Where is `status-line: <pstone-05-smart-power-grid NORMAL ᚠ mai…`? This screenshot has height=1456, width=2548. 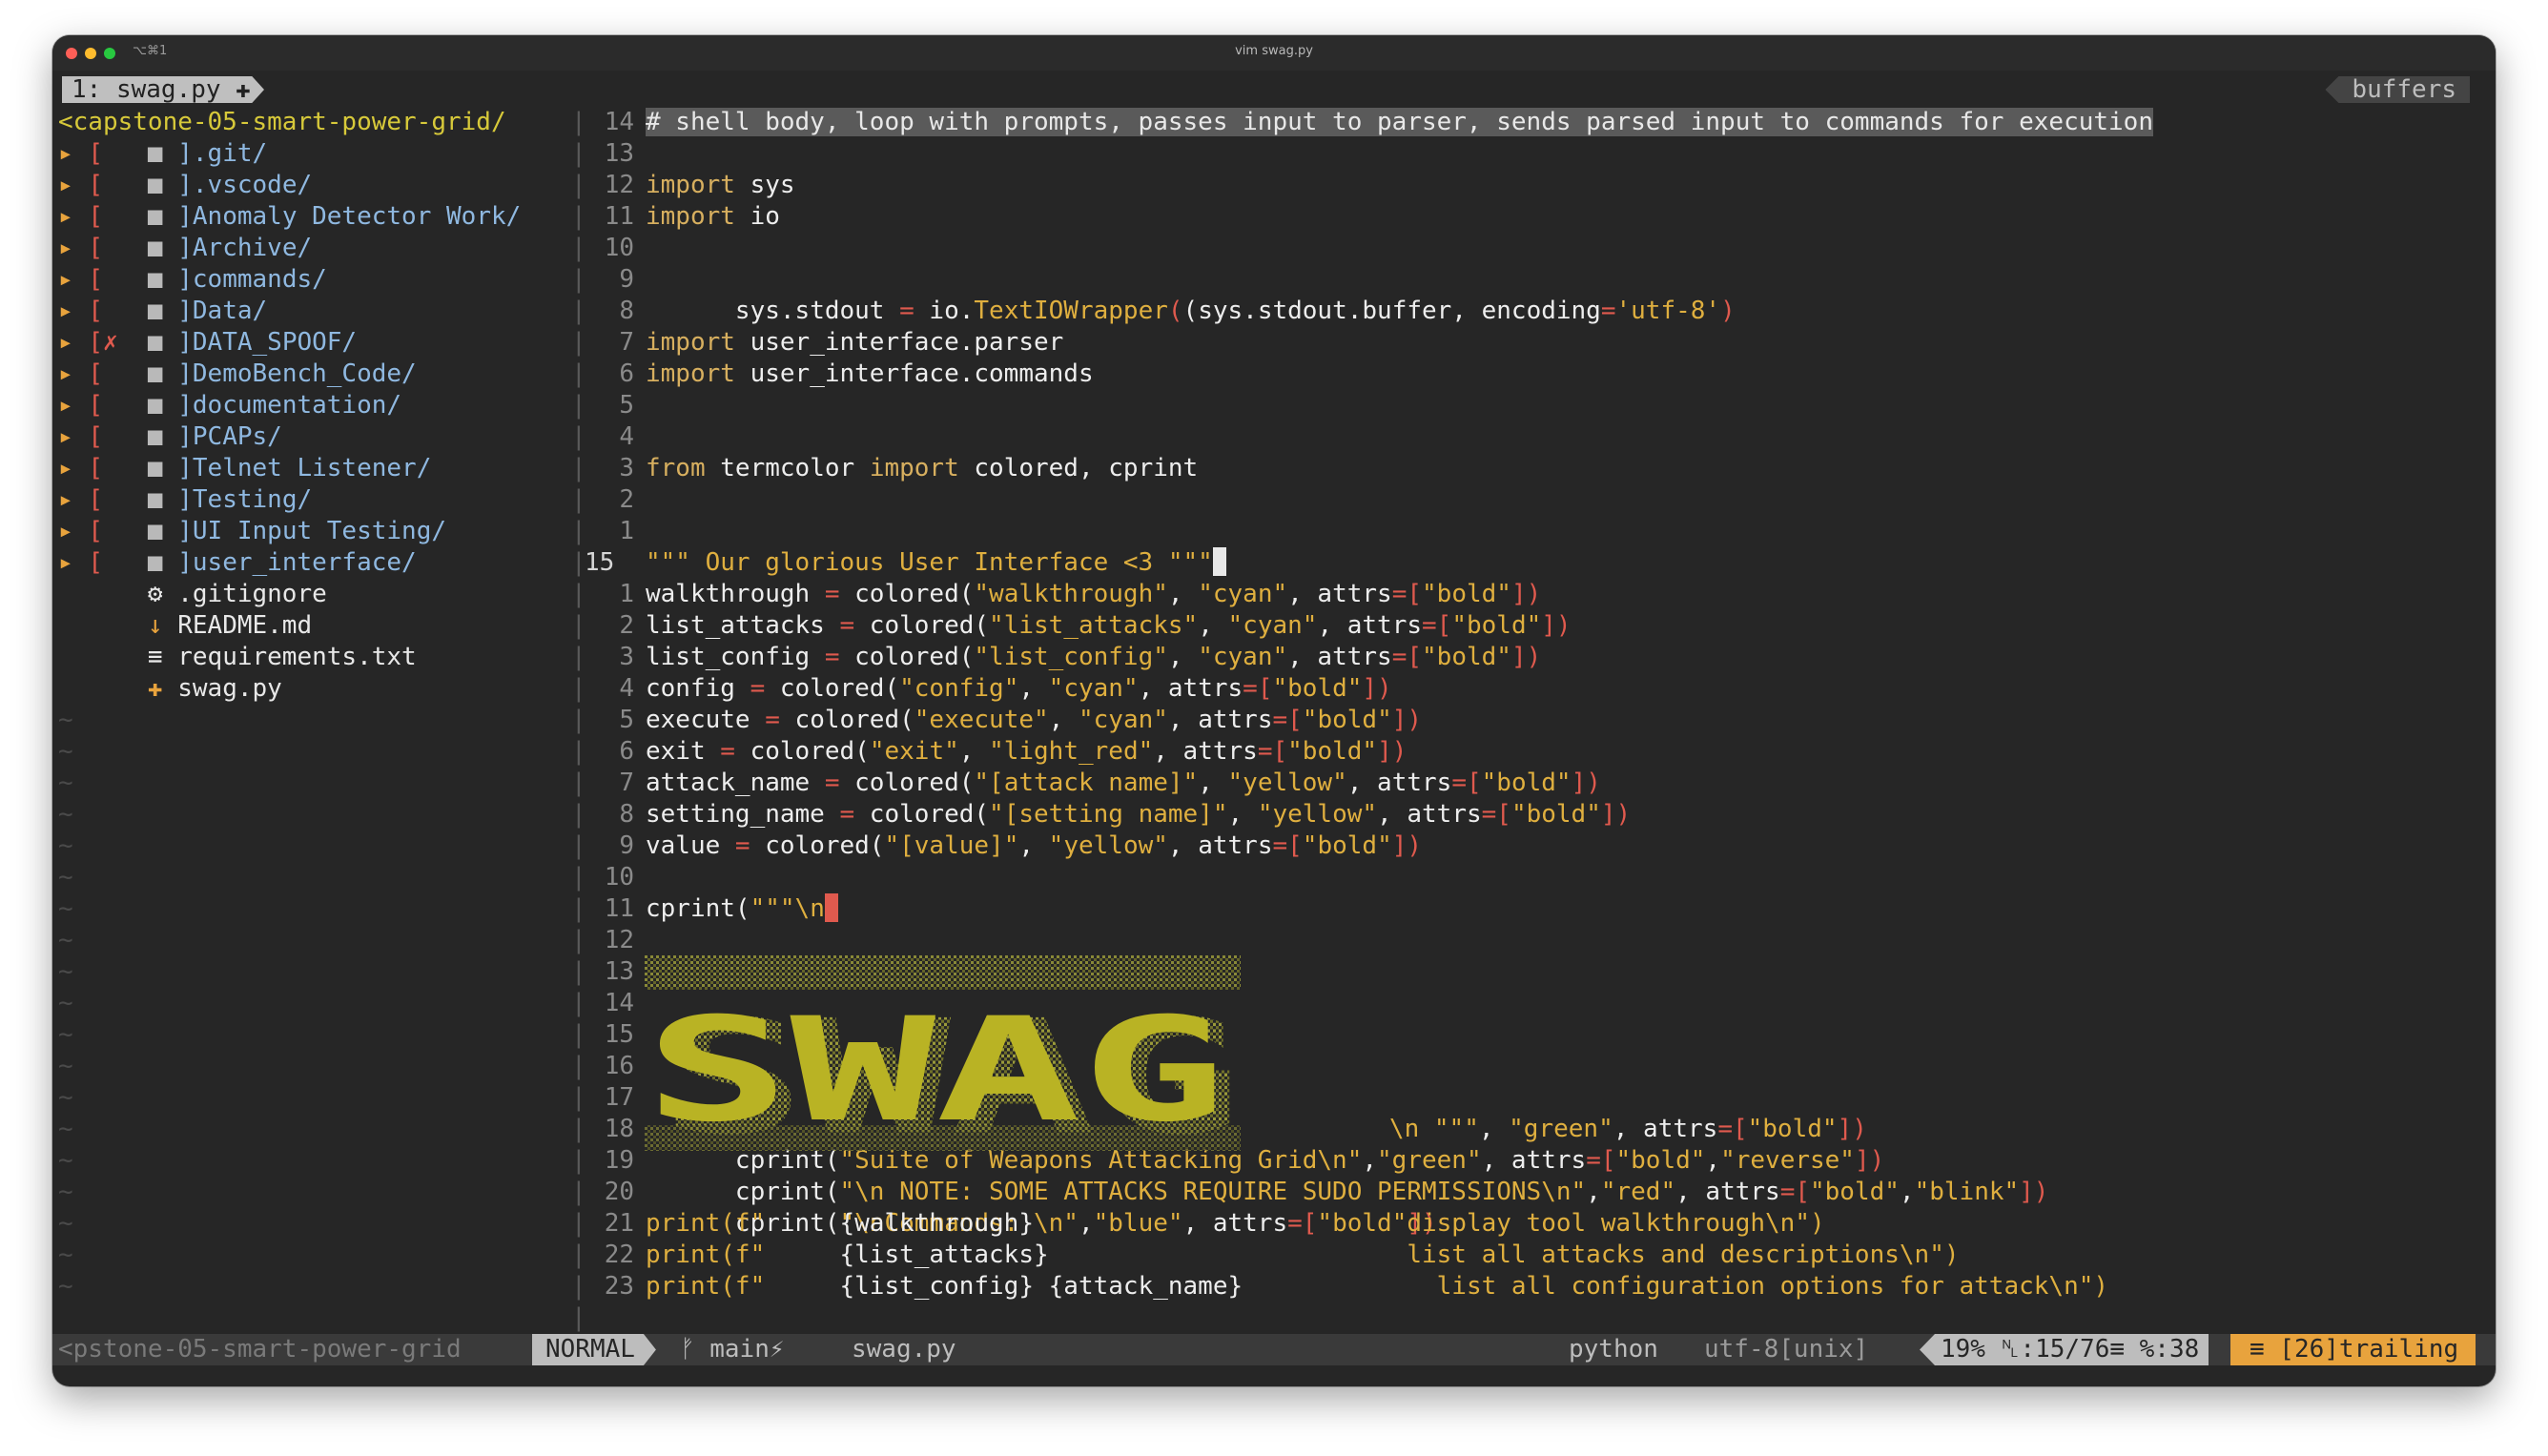
status-line: <pstone-05-smart-power-grid NORMAL ᚠ mai… is located at coordinates (1274, 1349).